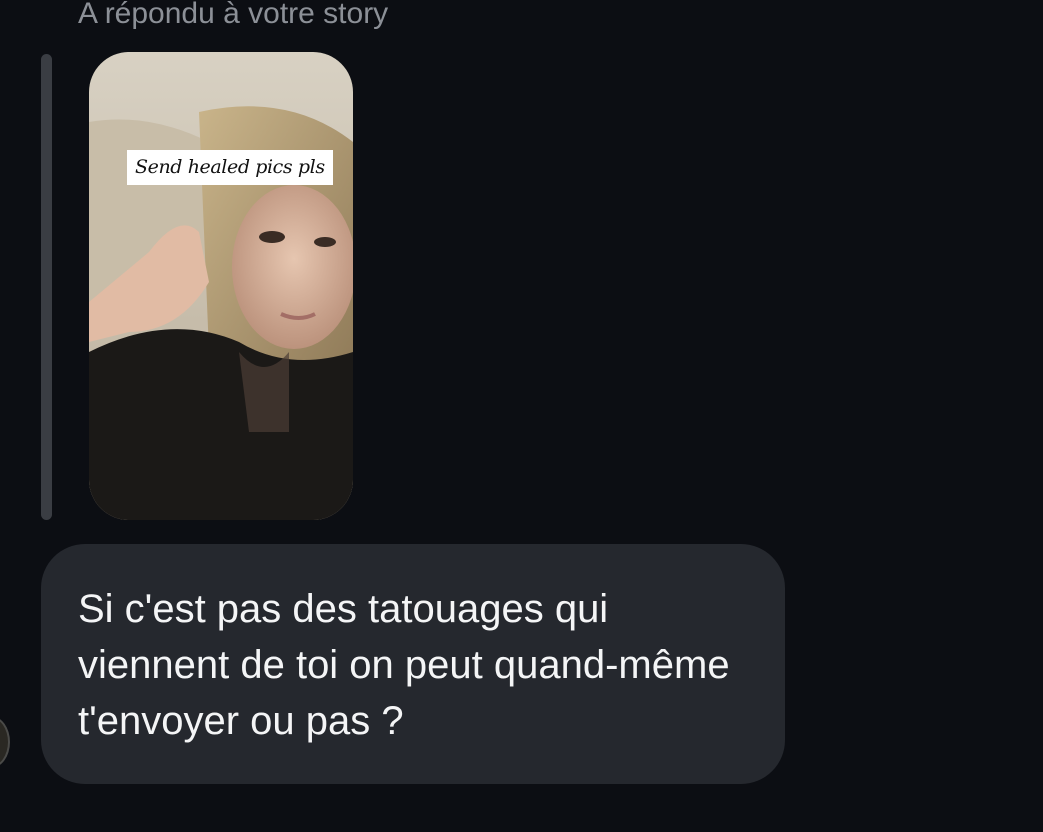 The image size is (1043, 832). What do you see at coordinates (233, 15) in the screenshot?
I see `story-reply-label: A répondu à votre story` at bounding box center [233, 15].